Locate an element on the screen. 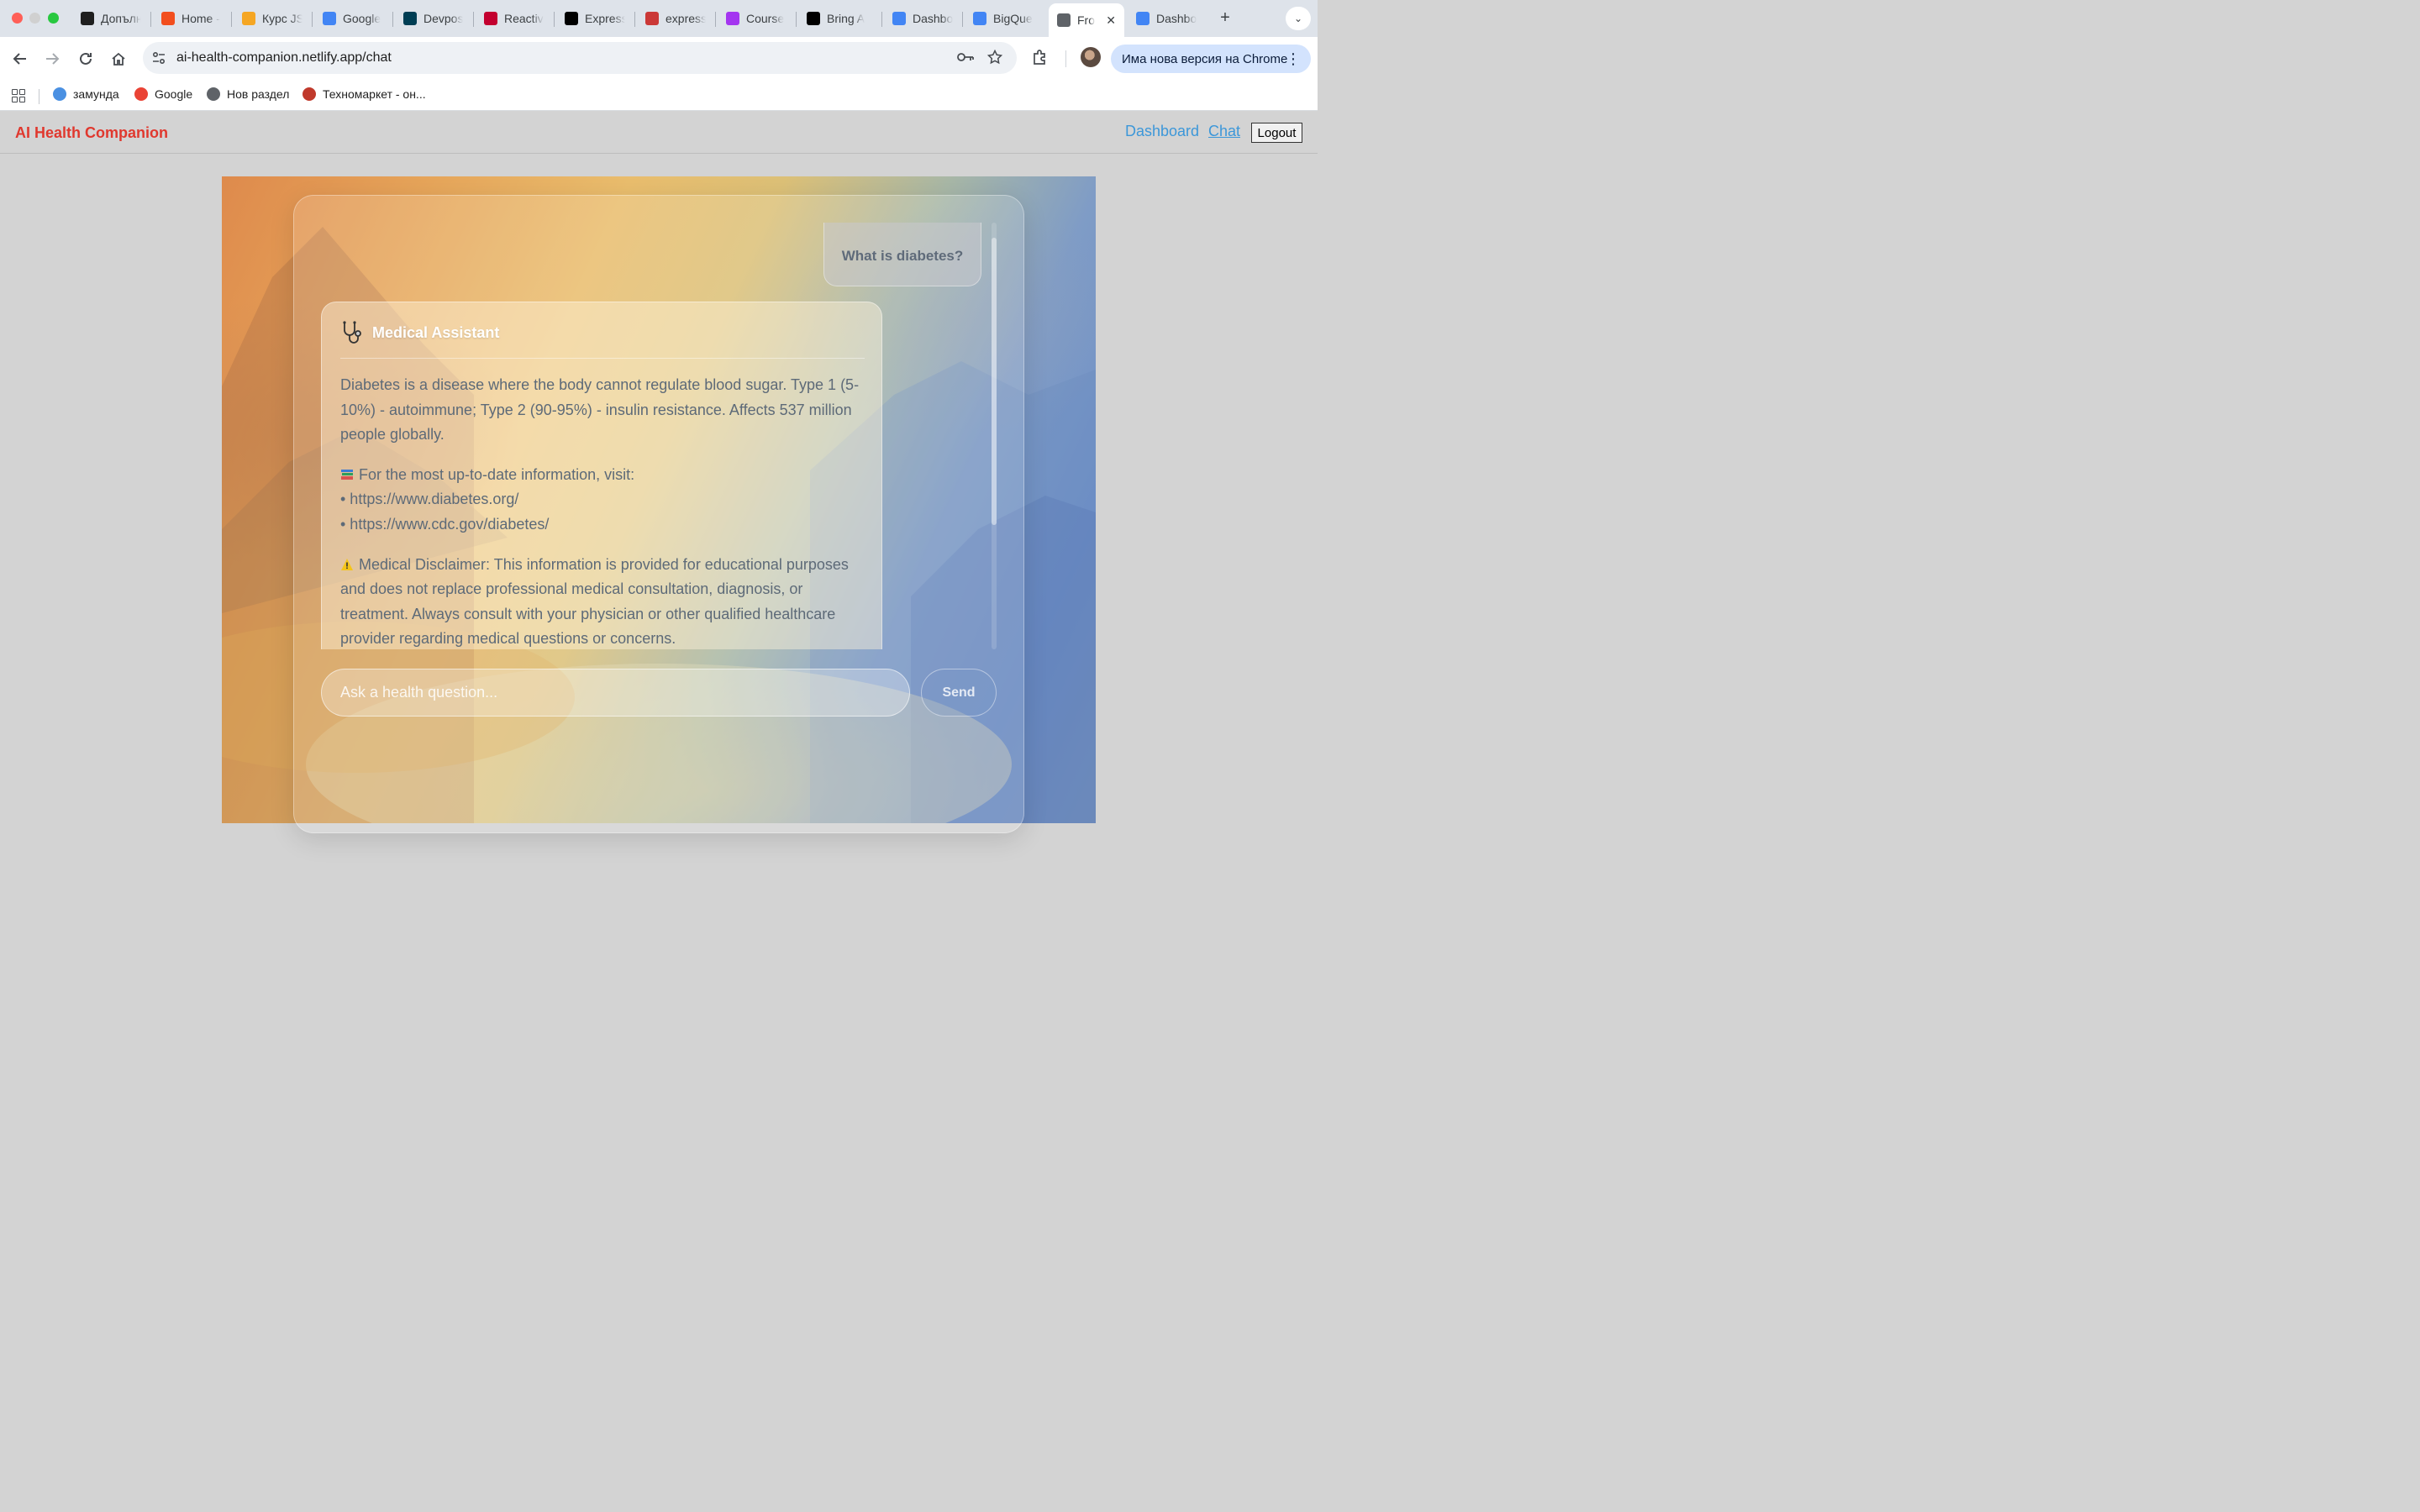 This screenshot has height=1512, width=2420. browser-tab: Допълн is located at coordinates (111, 18).